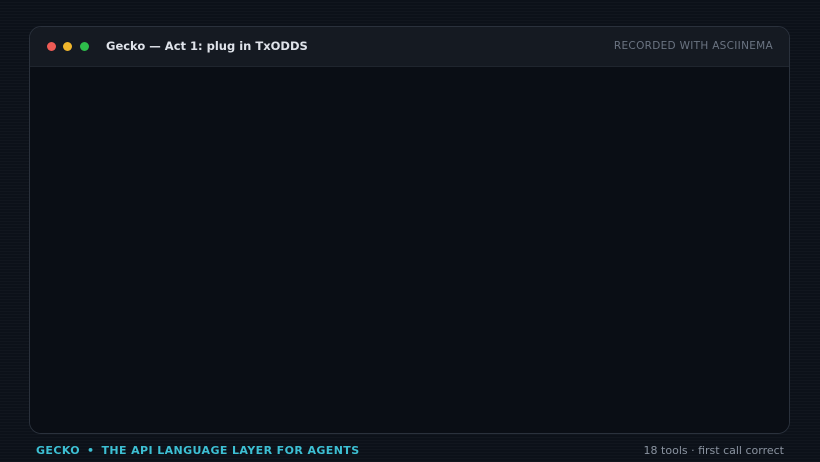 The width and height of the screenshot is (820, 462). Describe the element at coordinates (207, 46) in the screenshot. I see `window-title: Gecko — Act 1: plug in TxODDS` at that location.